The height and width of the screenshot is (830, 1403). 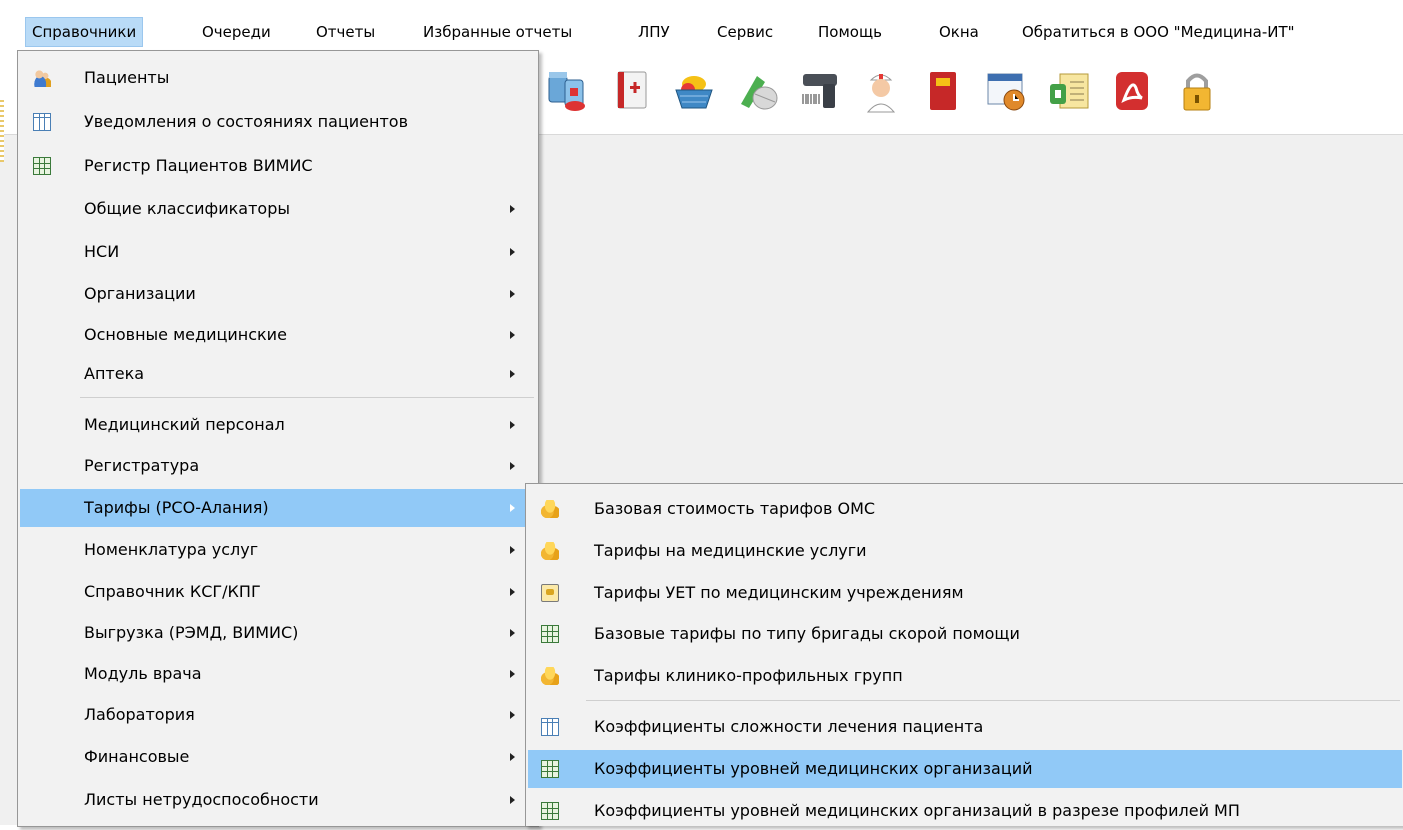 What do you see at coordinates (278, 466) in the screenshot?
I see `menu-item-registry: Регистратура` at bounding box center [278, 466].